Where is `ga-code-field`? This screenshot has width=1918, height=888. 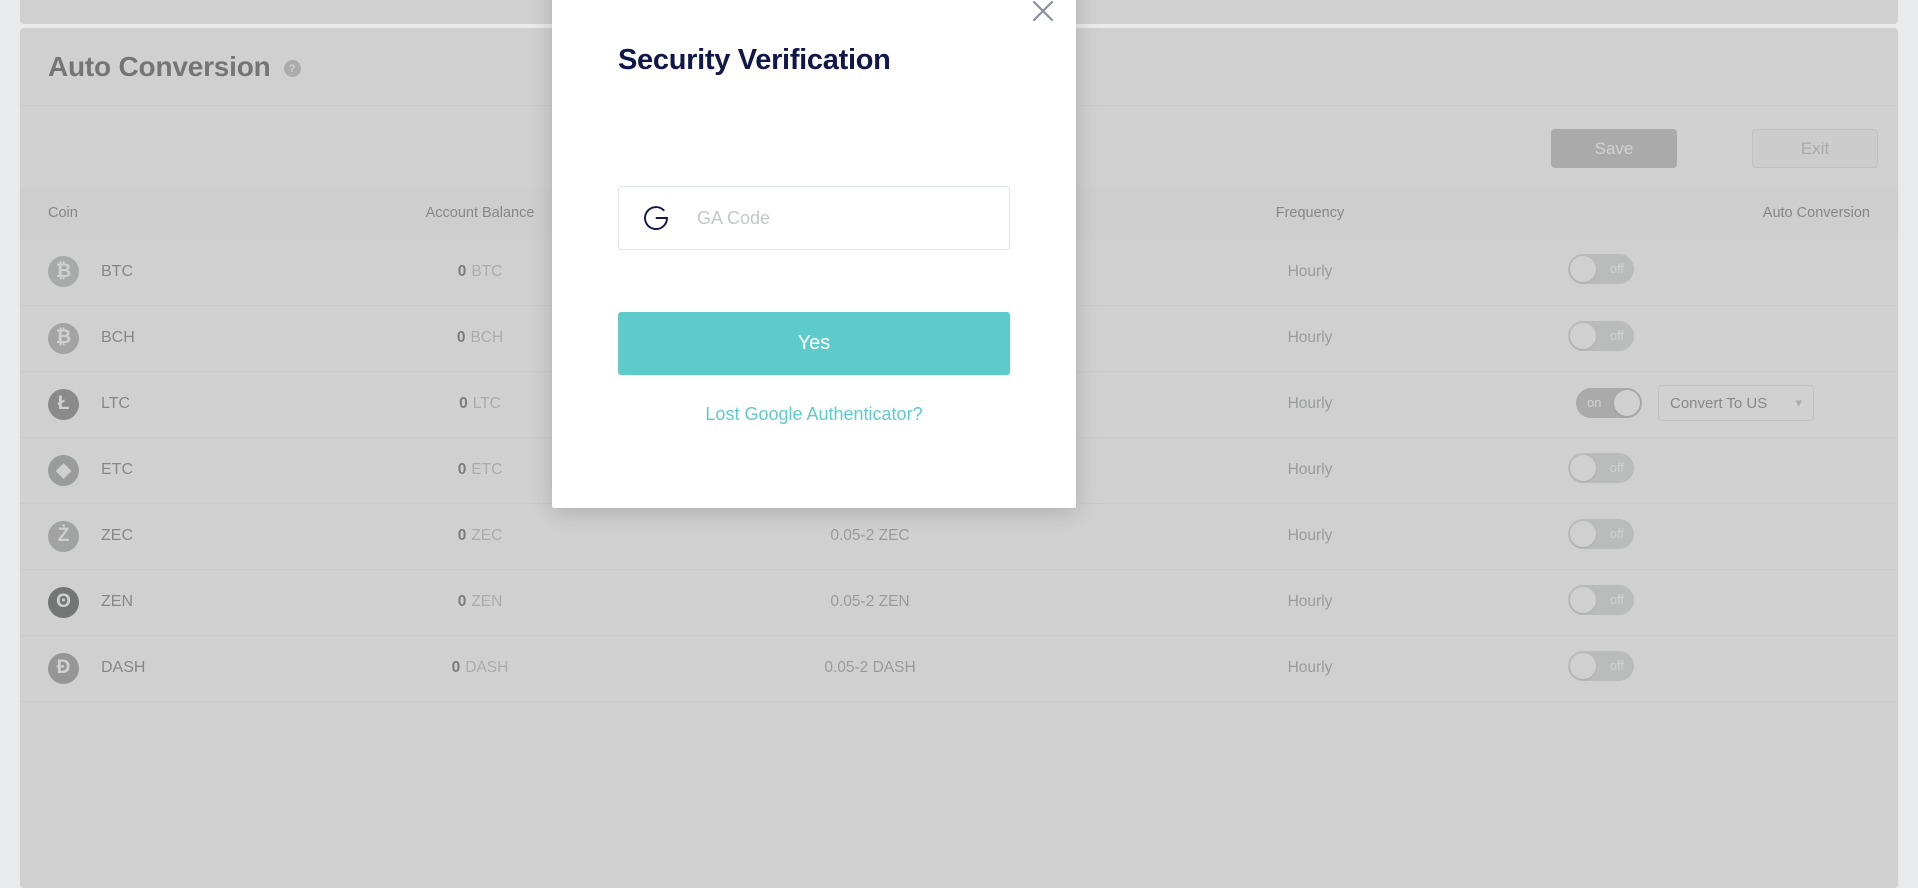
ga-code-field is located at coordinates (814, 218).